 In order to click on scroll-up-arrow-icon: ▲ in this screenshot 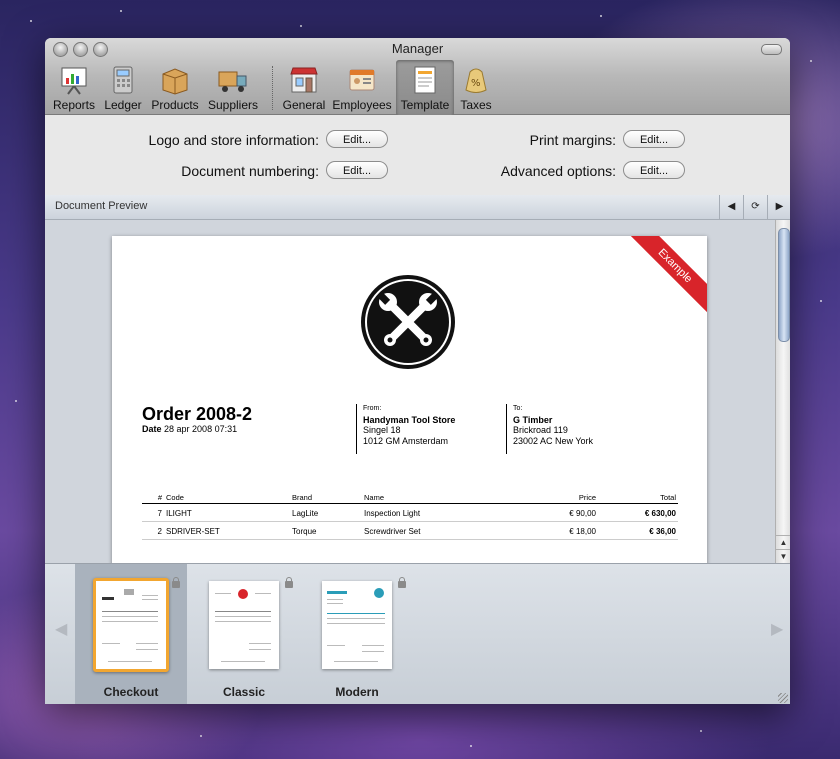, I will do `click(783, 542)`.